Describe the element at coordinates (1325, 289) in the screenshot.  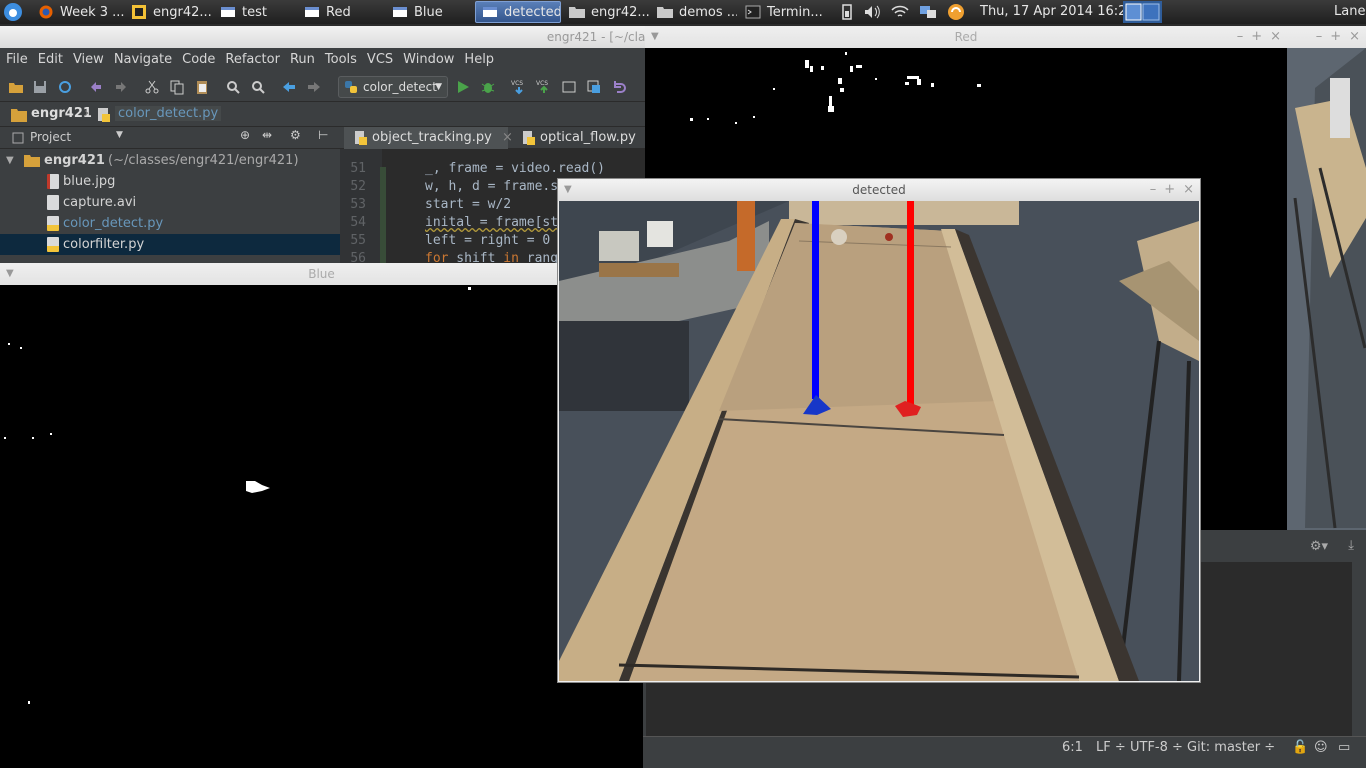
I see `camera-frame-image` at that location.